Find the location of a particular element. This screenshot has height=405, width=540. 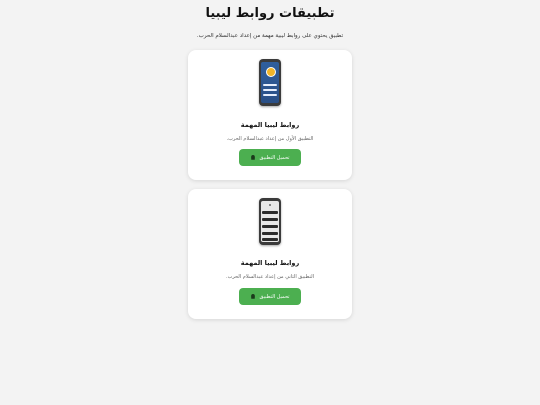

app-description: التطبيق الأول من إعداد عبدالسلام الحرب. is located at coordinates (270, 139).